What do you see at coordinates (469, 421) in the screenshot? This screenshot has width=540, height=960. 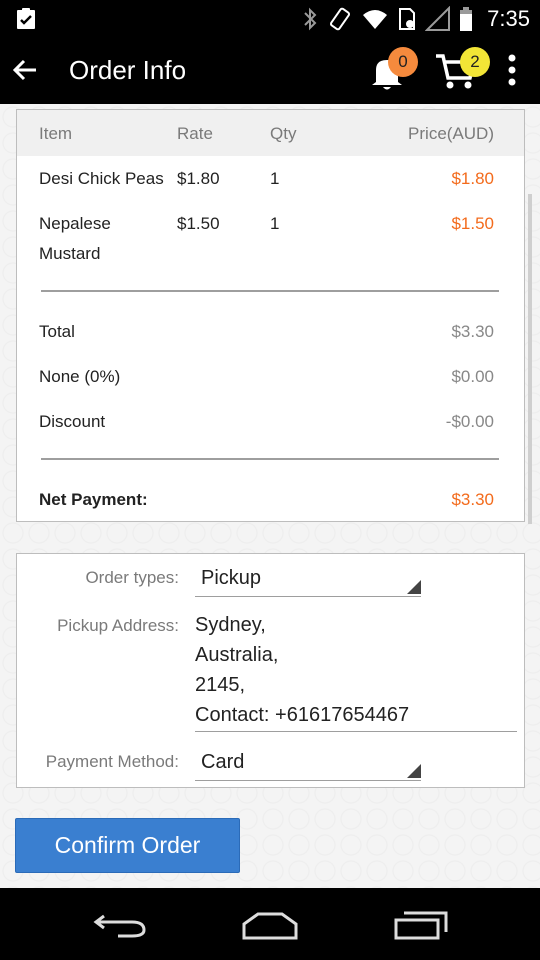 I see `discount-value: -$0.00` at bounding box center [469, 421].